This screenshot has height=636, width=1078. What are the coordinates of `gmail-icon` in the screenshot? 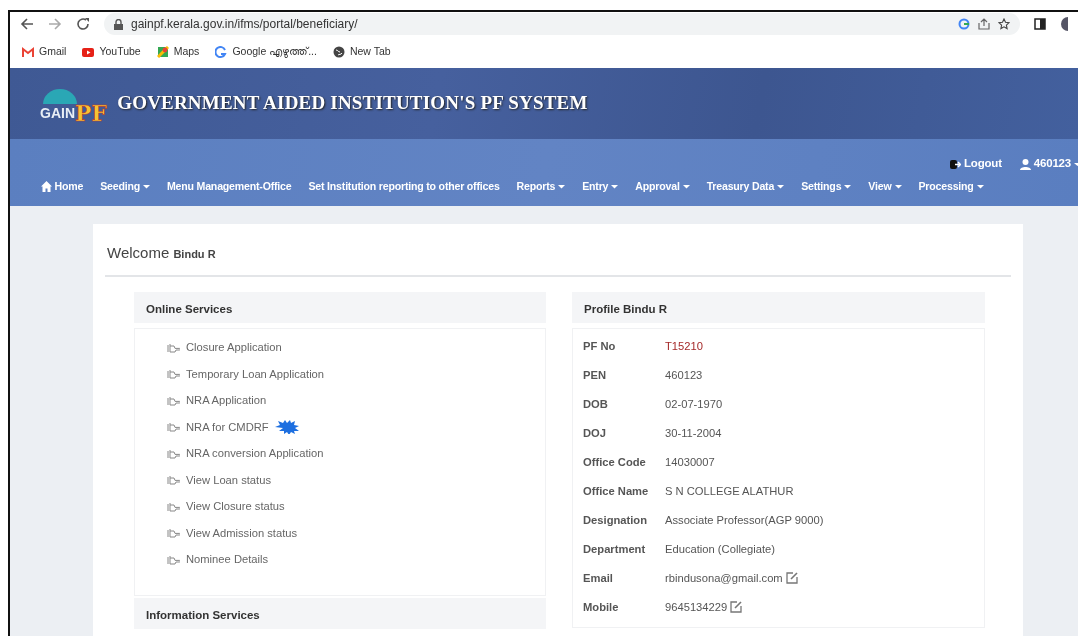 It's located at (28, 52).